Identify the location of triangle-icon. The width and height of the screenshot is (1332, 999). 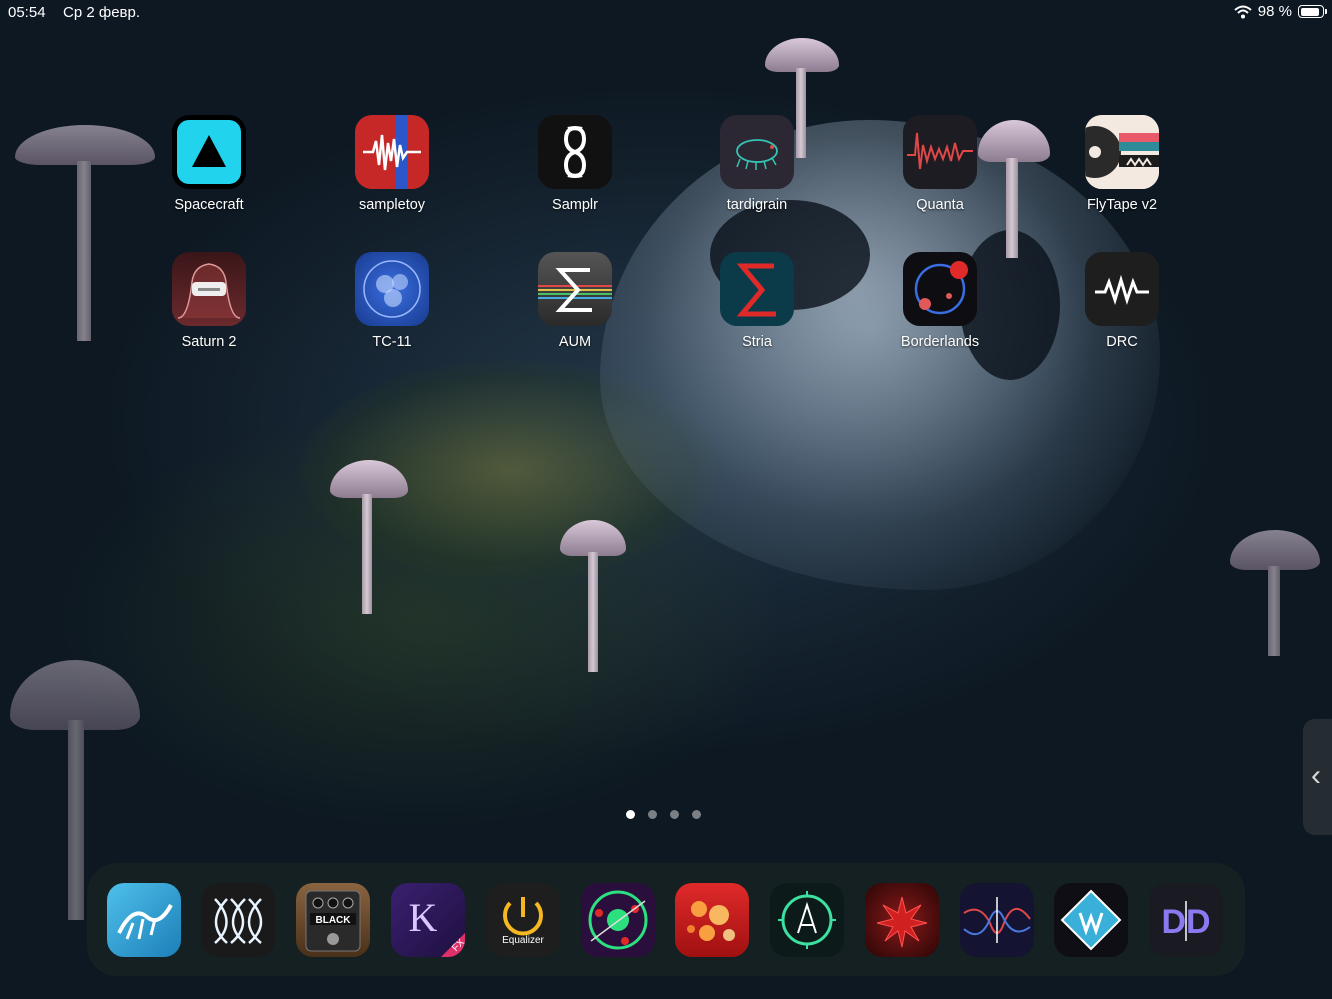
(209, 152).